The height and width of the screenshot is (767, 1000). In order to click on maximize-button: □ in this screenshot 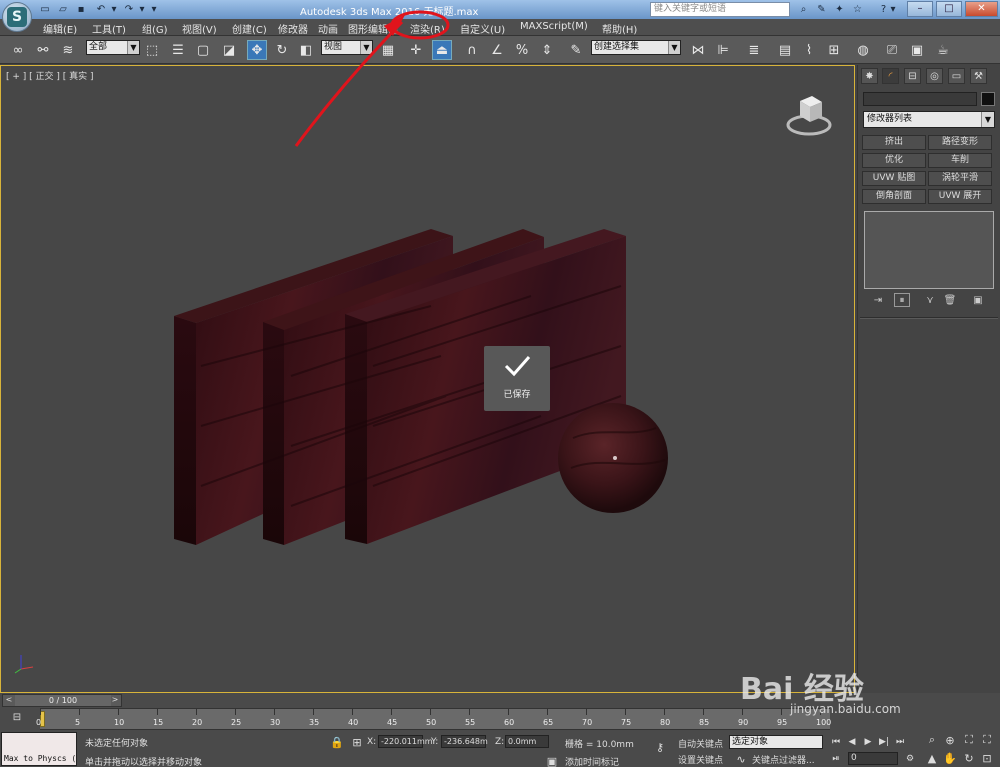, I will do `click(949, 9)`.